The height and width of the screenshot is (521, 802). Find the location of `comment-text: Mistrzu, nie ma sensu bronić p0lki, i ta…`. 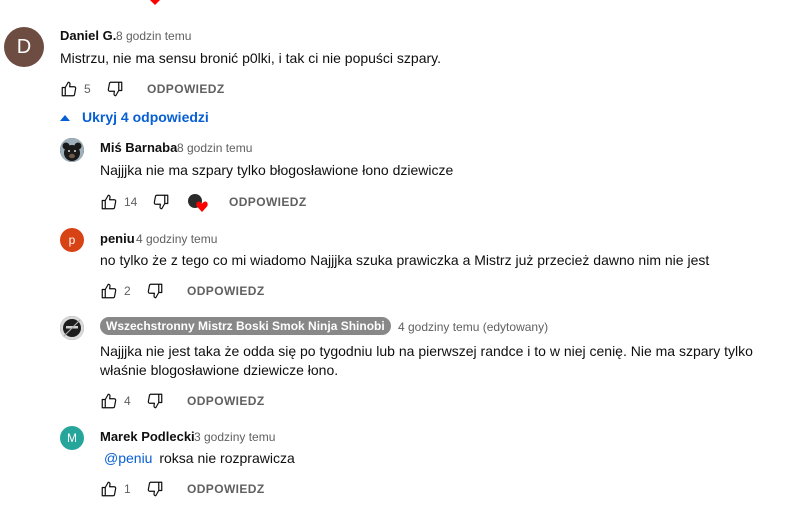

comment-text: Mistrzu, nie ma sensu bronić p0lki, i ta… is located at coordinates (251, 58).